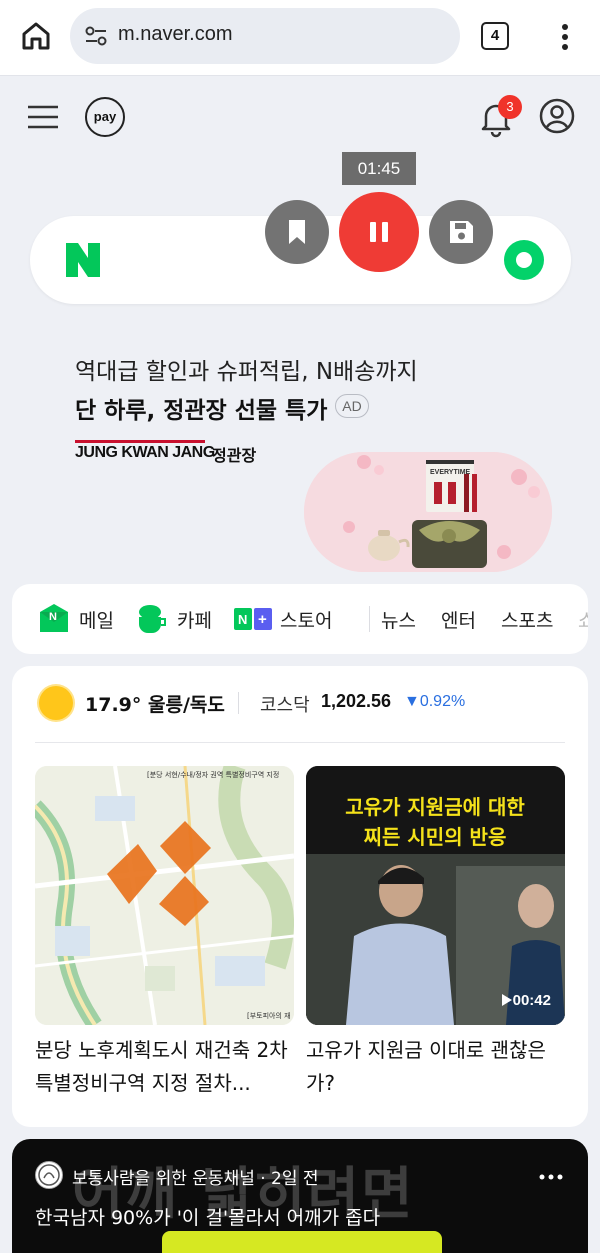 The image size is (600, 1253). Describe the element at coordinates (175, 34) in the screenshot. I see `url-text: m.naver.com` at that location.